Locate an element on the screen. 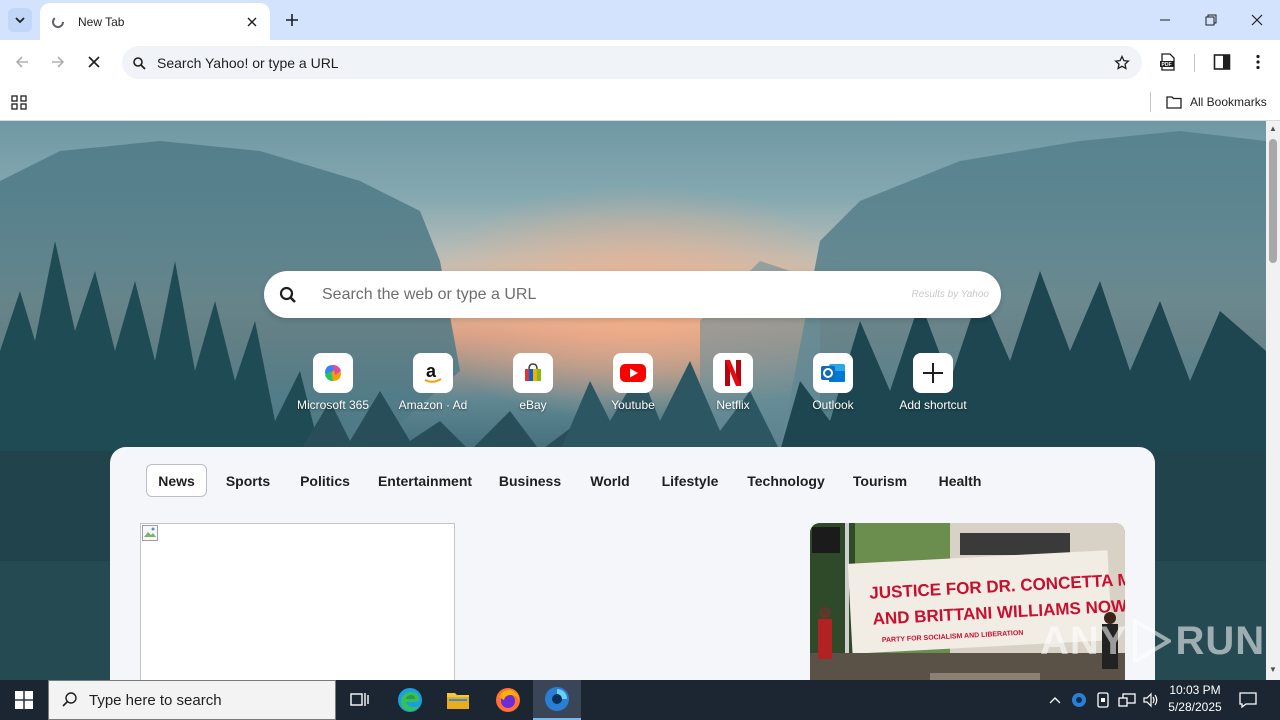 This screenshot has width=1280, height=720. news-tab-lifestyle: Lifestyle is located at coordinates (690, 480).